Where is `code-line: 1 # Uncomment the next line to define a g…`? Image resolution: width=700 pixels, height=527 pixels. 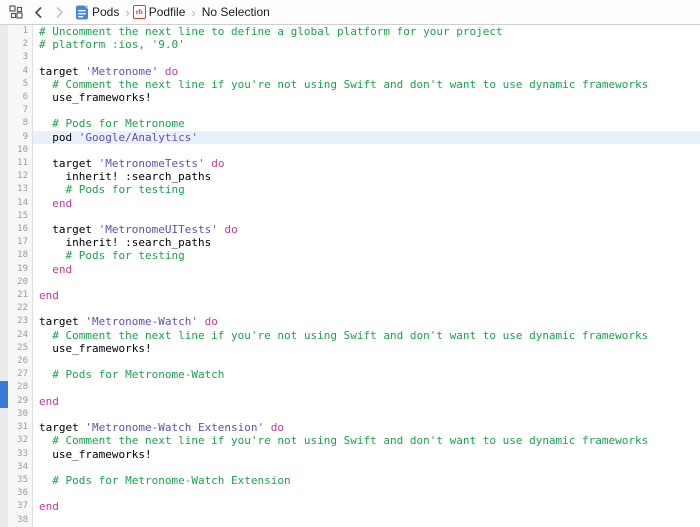
code-line: 1 # Uncomment the next line to define a g… is located at coordinates (350, 32).